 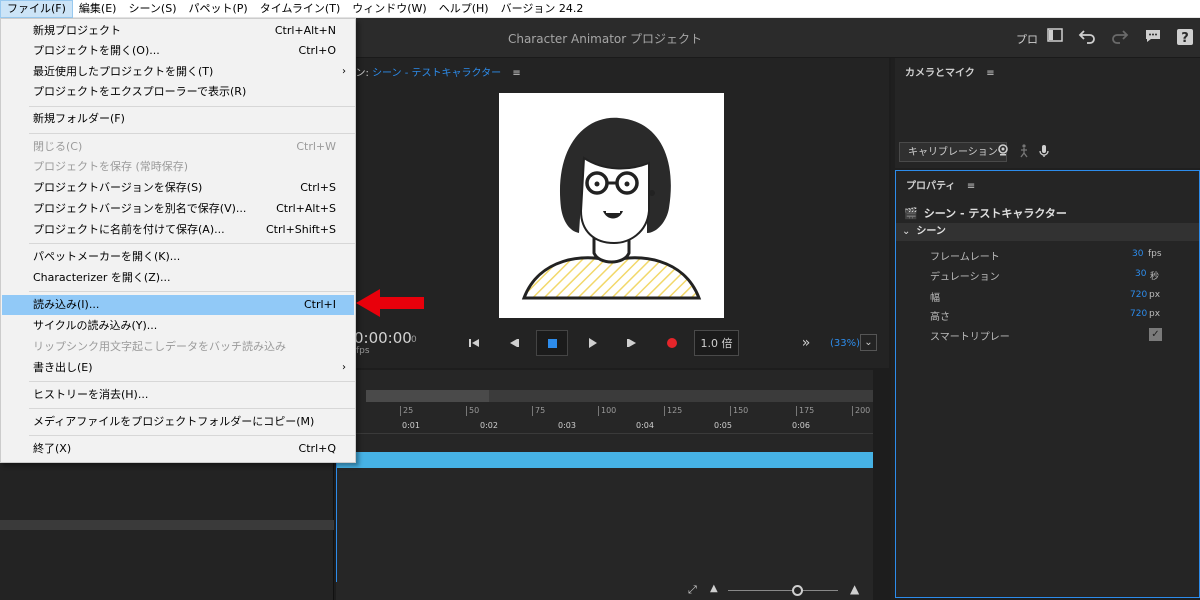 I want to click on skip-start-icon, so click(x=474, y=343).